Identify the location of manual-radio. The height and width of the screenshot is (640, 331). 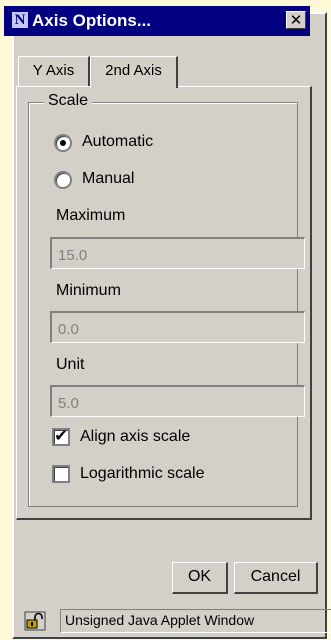
(63, 180).